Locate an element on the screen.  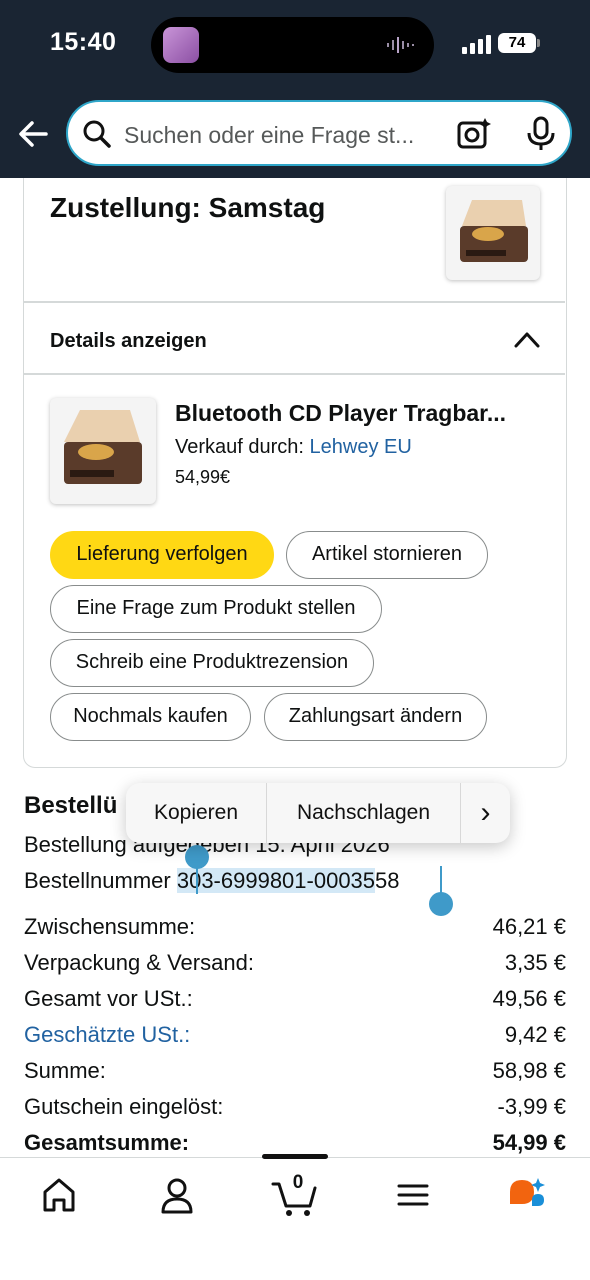
status-time: 15:40 is located at coordinates (83, 42).